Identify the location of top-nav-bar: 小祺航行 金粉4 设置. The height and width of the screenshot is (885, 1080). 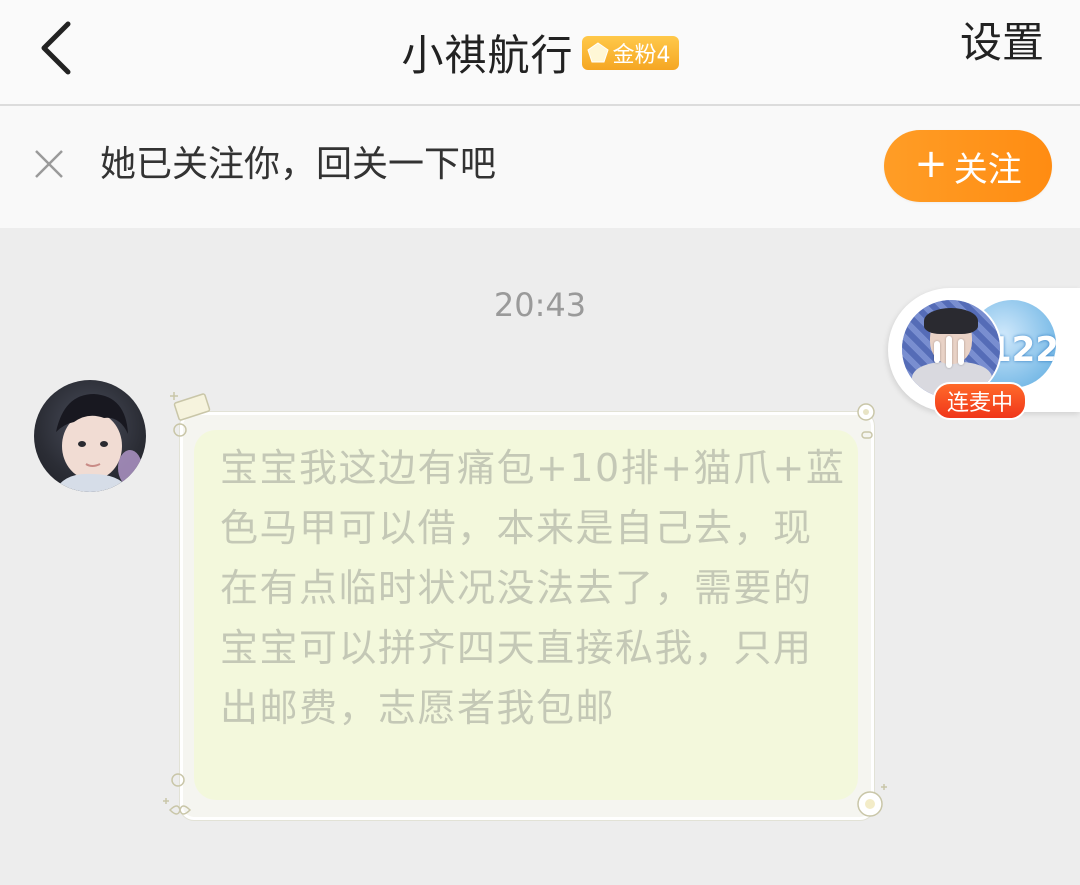
(540, 53).